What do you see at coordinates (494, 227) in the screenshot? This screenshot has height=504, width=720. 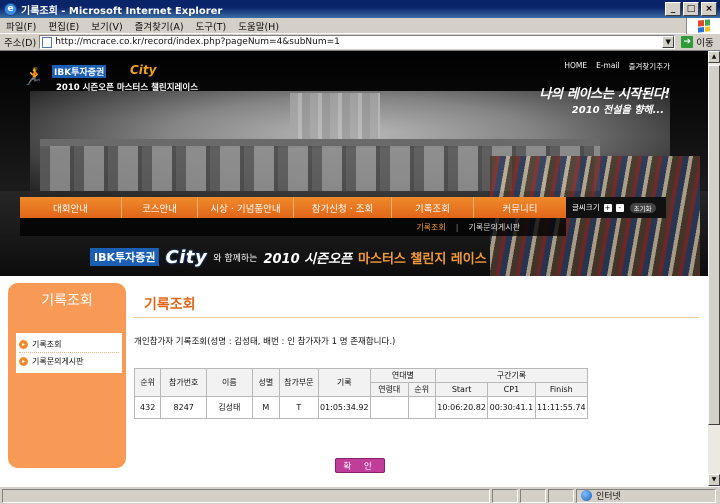 I see `subnav-record-board: 기록문의게시판` at bounding box center [494, 227].